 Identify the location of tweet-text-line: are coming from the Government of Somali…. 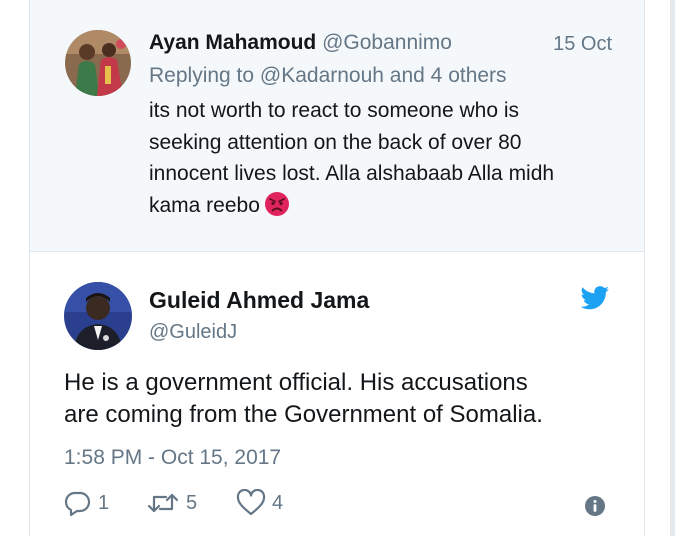
(303, 414).